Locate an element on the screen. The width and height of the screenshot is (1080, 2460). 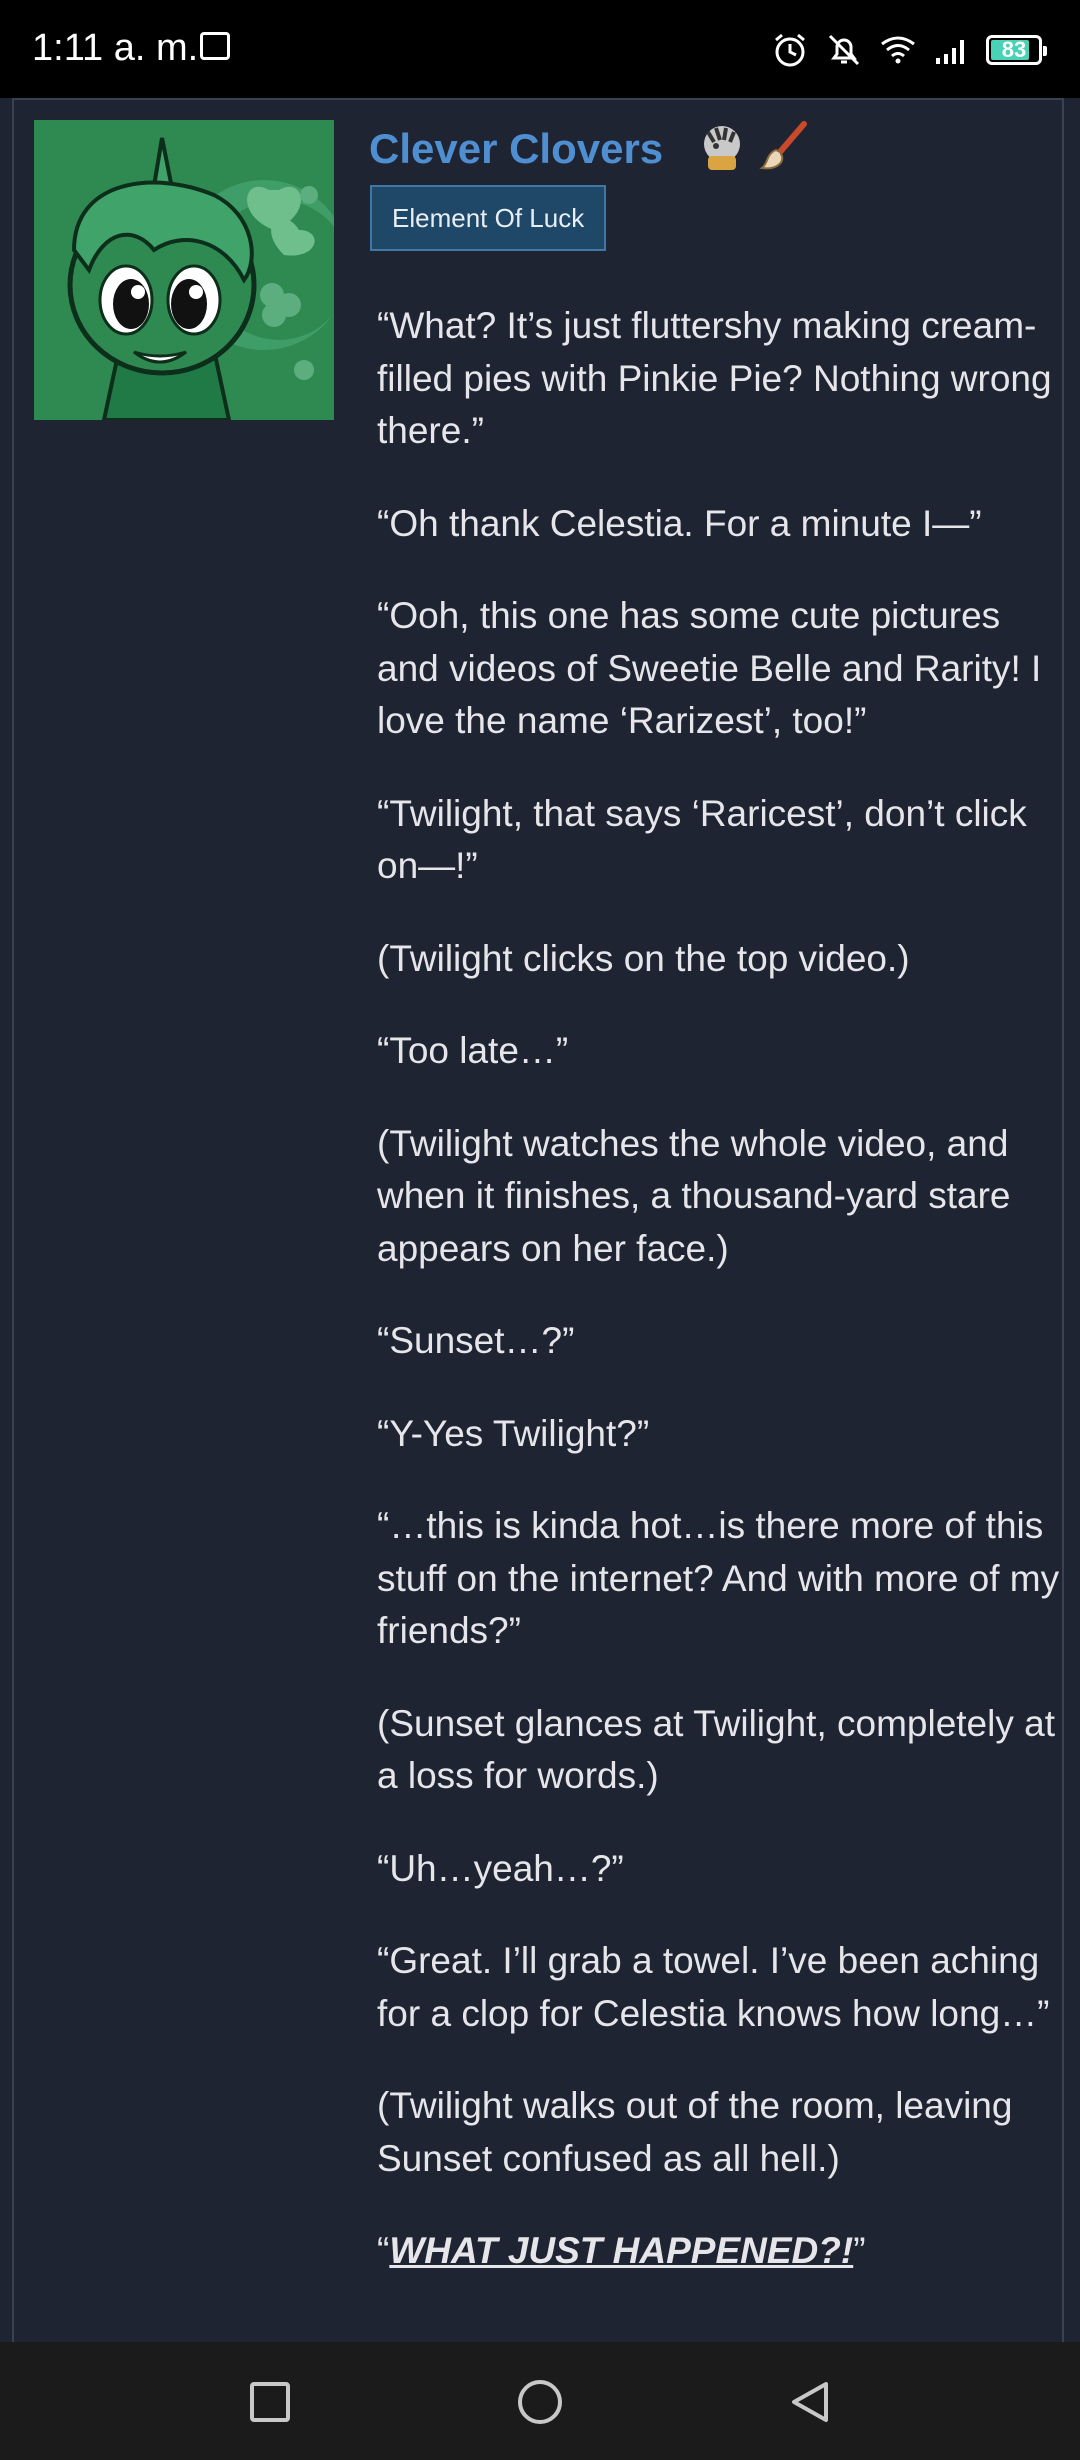
story-final-line: “WHAT JUST HAPPENED?!” is located at coordinates (722, 2251).